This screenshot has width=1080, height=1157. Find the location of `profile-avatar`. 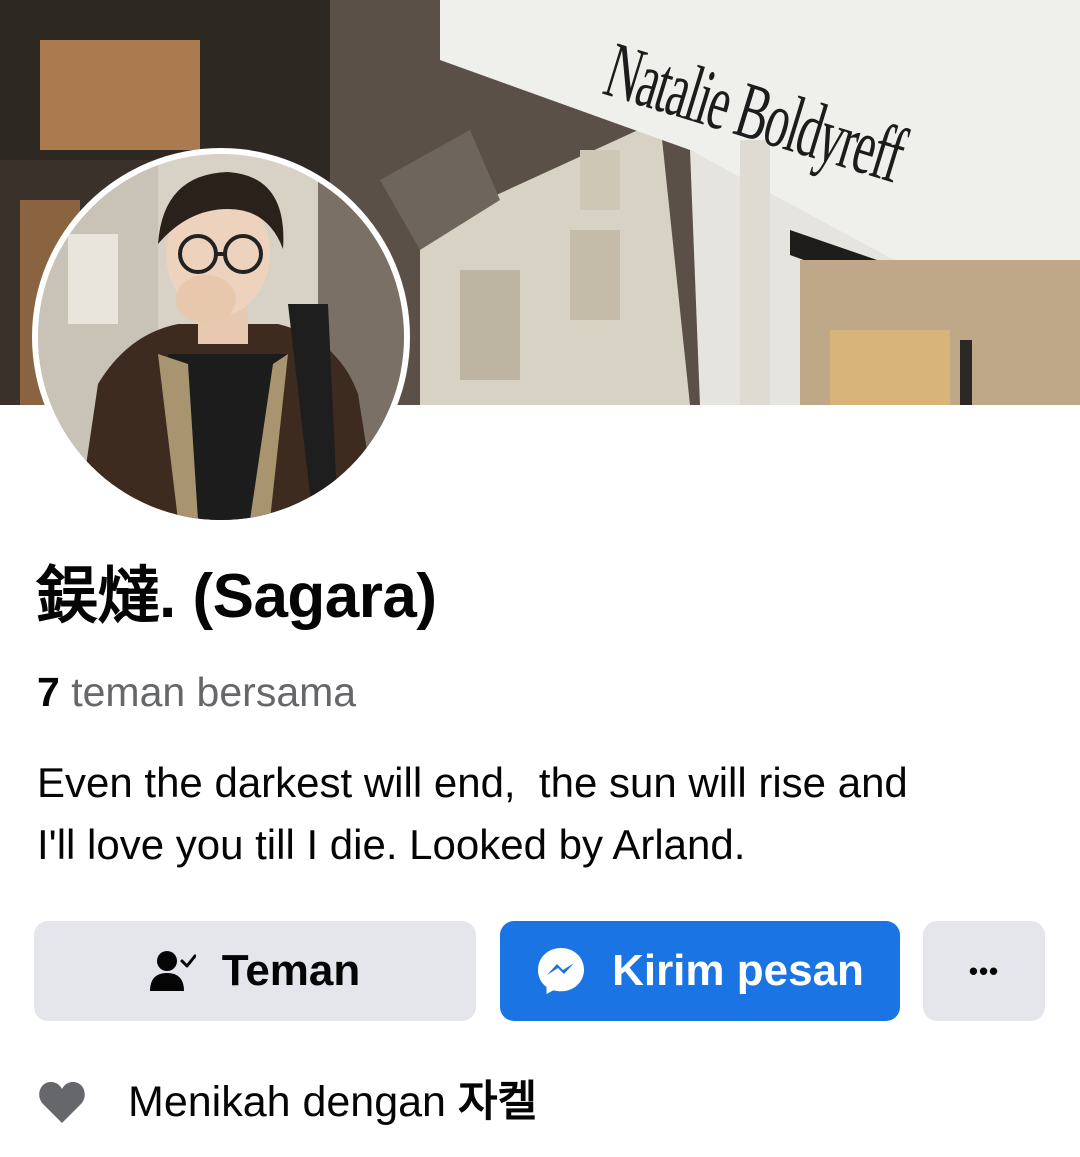

profile-avatar is located at coordinates (221, 337).